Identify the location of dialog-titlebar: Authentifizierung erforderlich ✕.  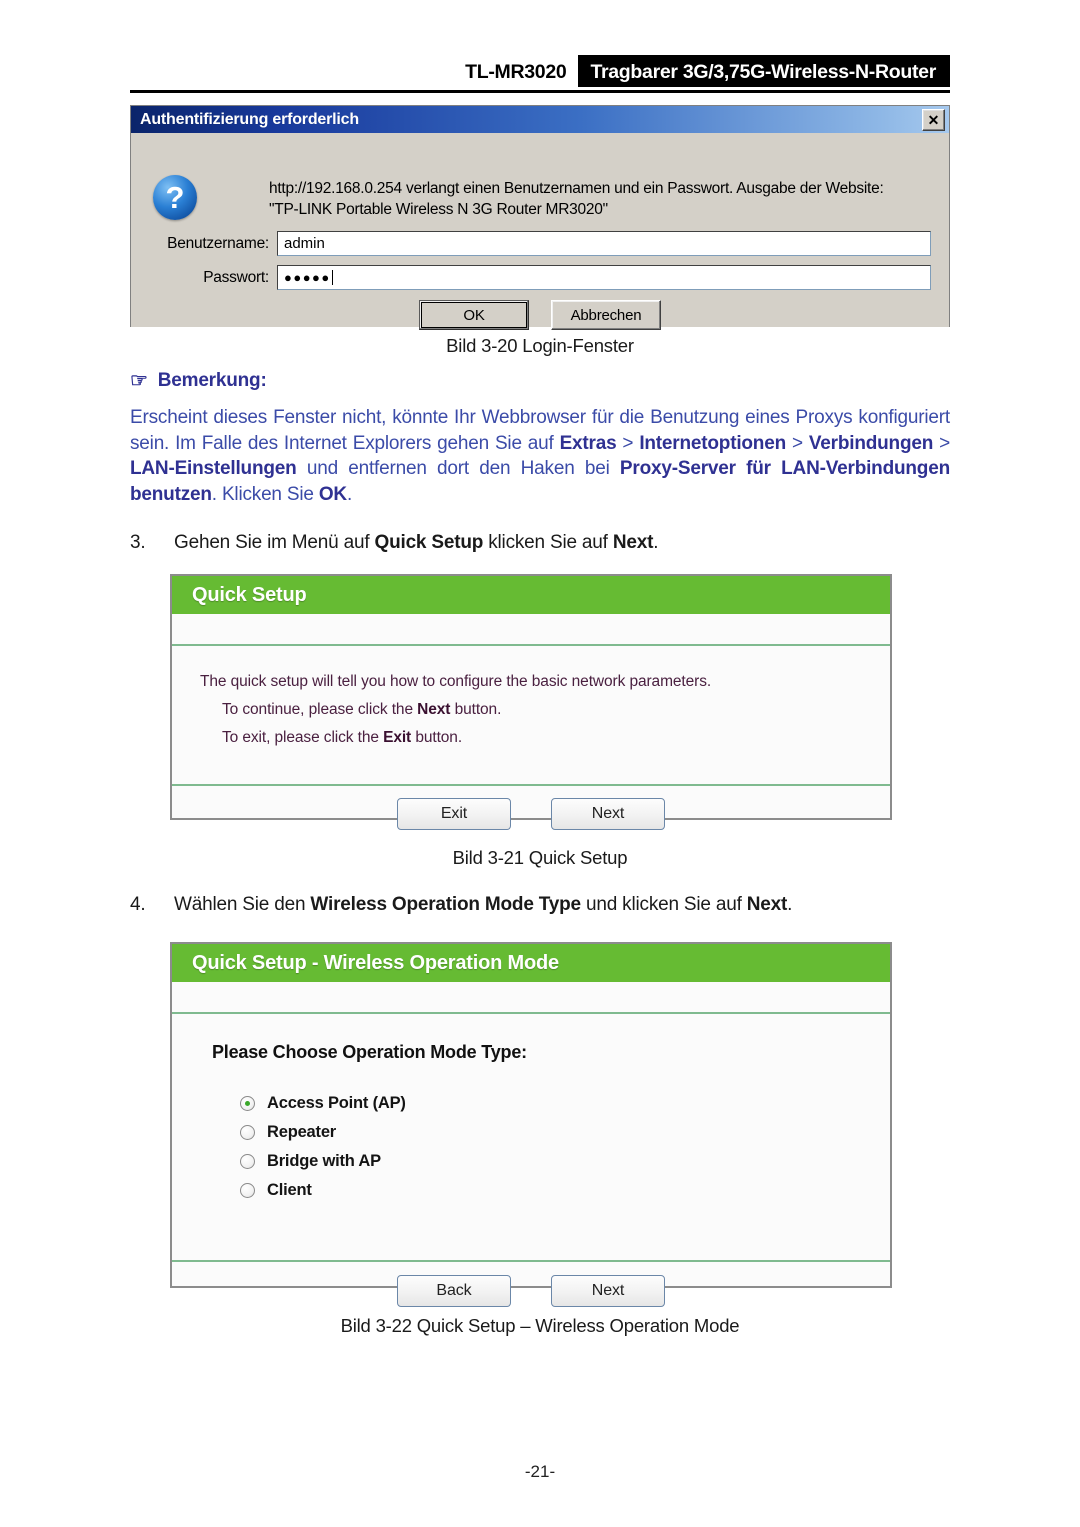
(540, 119).